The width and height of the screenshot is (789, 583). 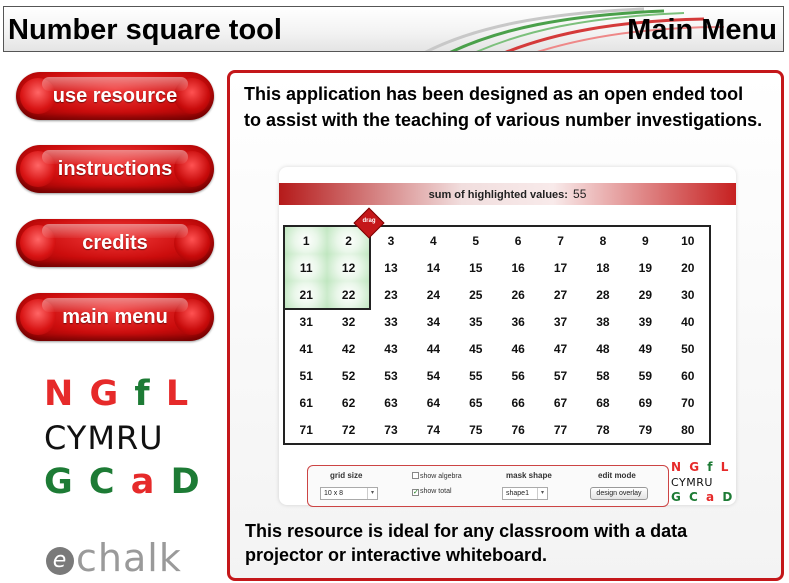 What do you see at coordinates (349, 493) in the screenshot?
I see `grid-size-select: 10 x 8 ▾` at bounding box center [349, 493].